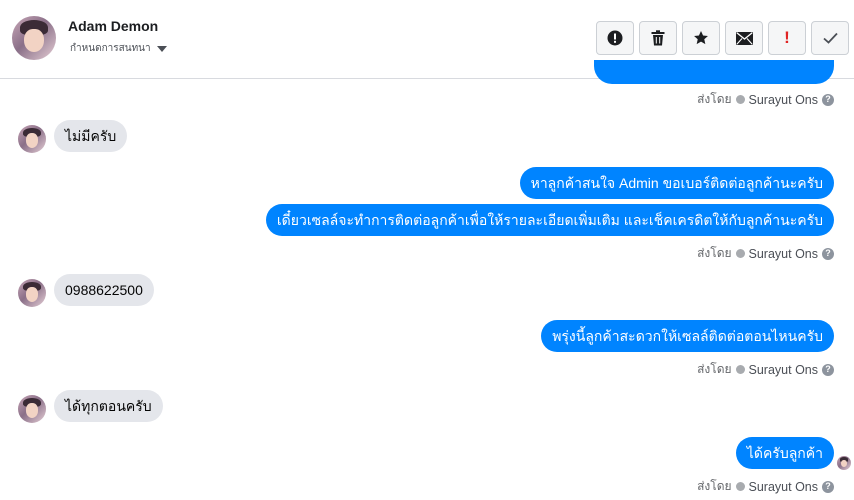  Describe the element at coordinates (108, 406) in the screenshot. I see `message-bubble-incoming: ได้ทุกตอนครับ` at that location.